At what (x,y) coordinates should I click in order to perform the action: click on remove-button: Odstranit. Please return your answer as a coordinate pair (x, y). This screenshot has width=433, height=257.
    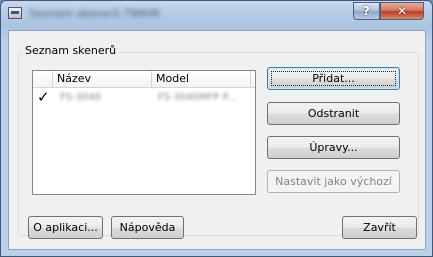
    Looking at the image, I should click on (333, 113).